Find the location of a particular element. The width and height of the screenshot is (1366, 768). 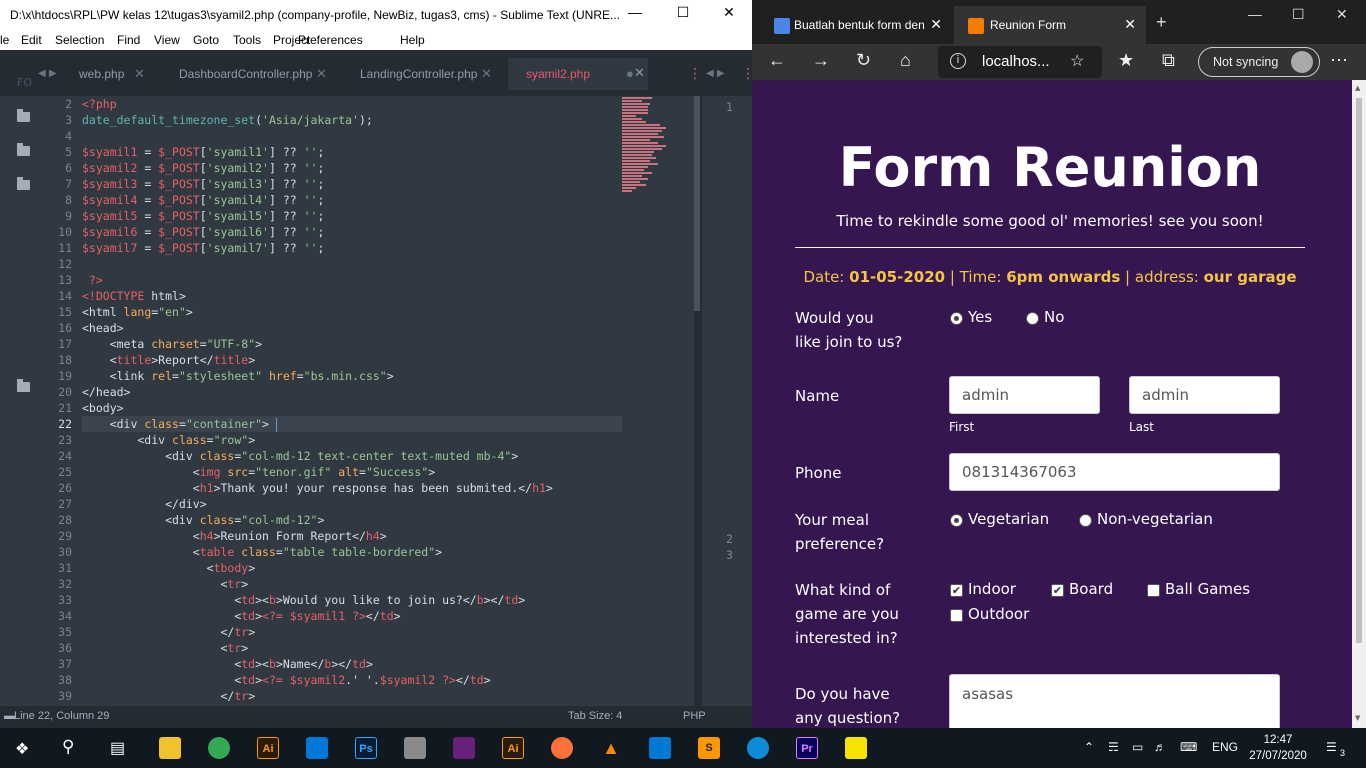

line-number: 13 is located at coordinates (65, 280).